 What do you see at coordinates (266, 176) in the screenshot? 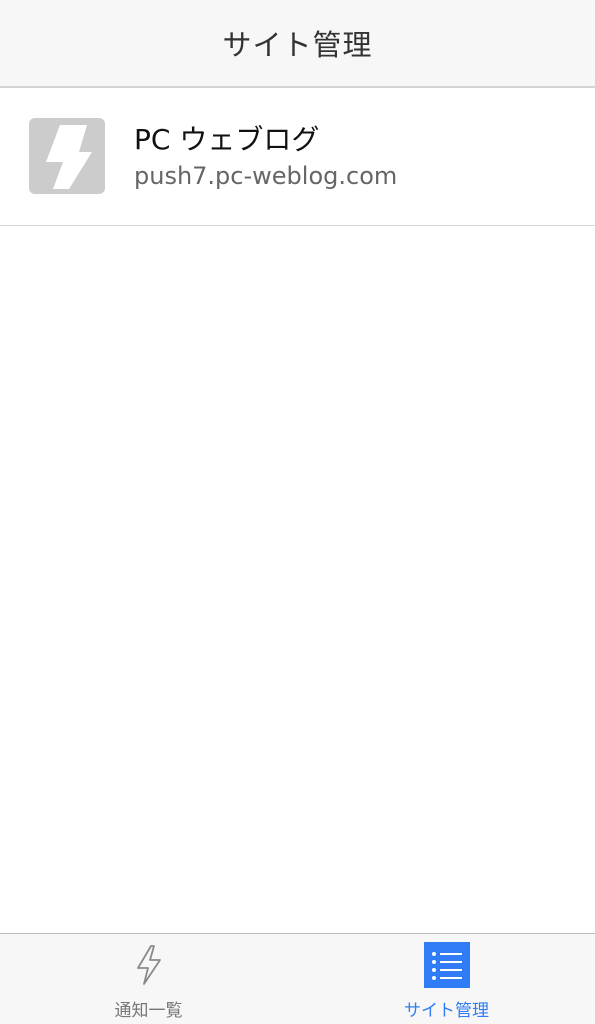
I see `site-url: push7.pc-weblog.com` at bounding box center [266, 176].